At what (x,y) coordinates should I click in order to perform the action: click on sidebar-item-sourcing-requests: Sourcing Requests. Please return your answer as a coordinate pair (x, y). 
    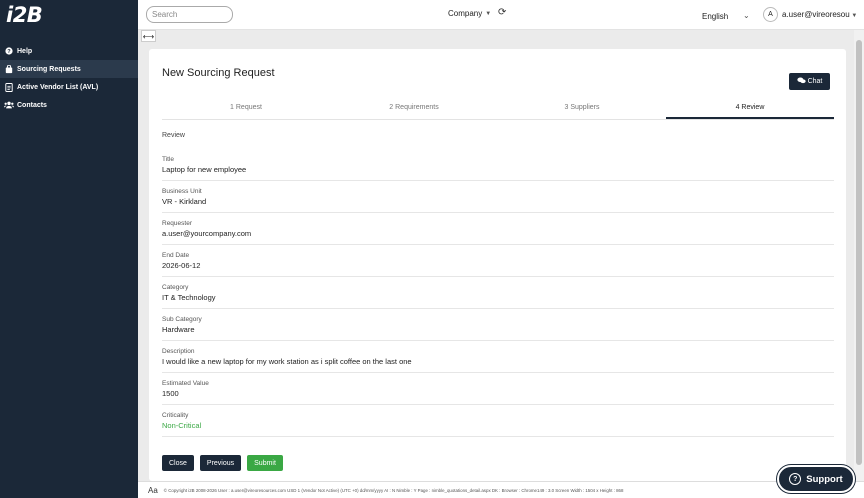
    Looking at the image, I should click on (69, 69).